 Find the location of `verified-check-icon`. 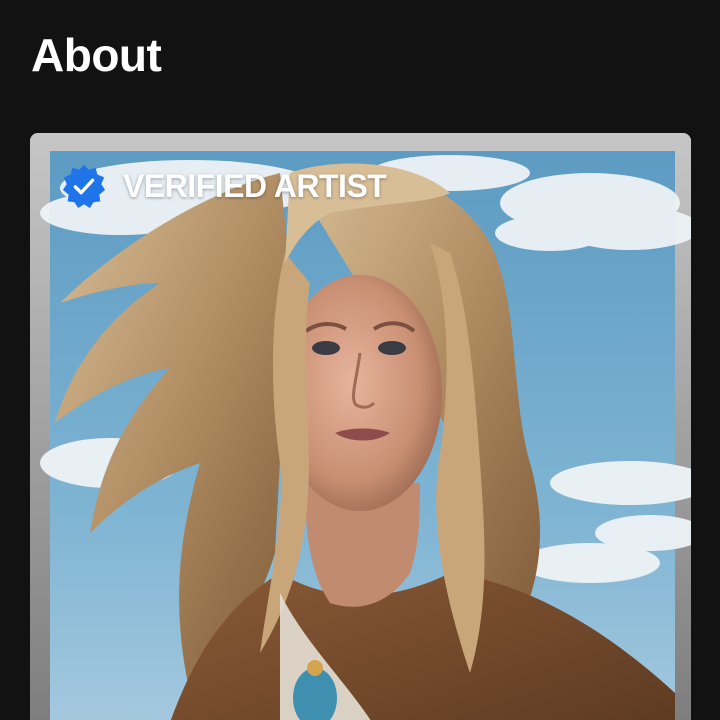

verified-check-icon is located at coordinates (84, 186).